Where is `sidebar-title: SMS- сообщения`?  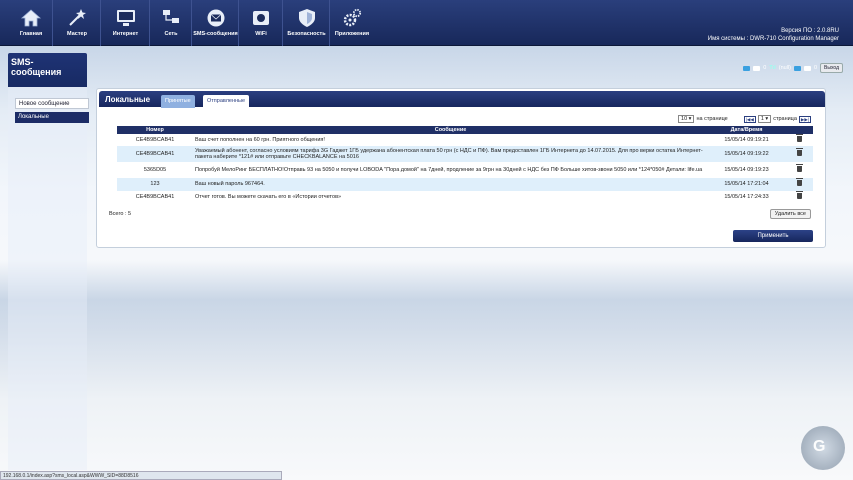
sidebar-title: SMS- сообщения is located at coordinates (47, 70).